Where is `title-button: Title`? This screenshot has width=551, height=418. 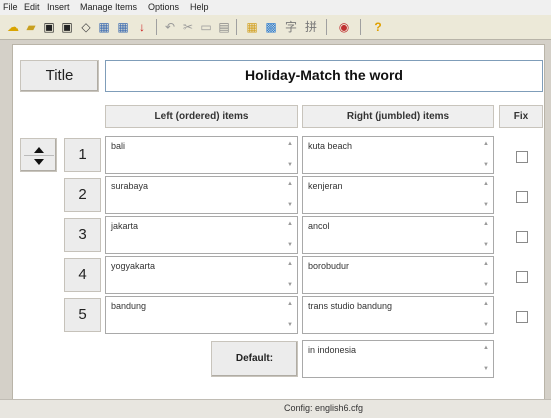 title-button: Title is located at coordinates (59, 76).